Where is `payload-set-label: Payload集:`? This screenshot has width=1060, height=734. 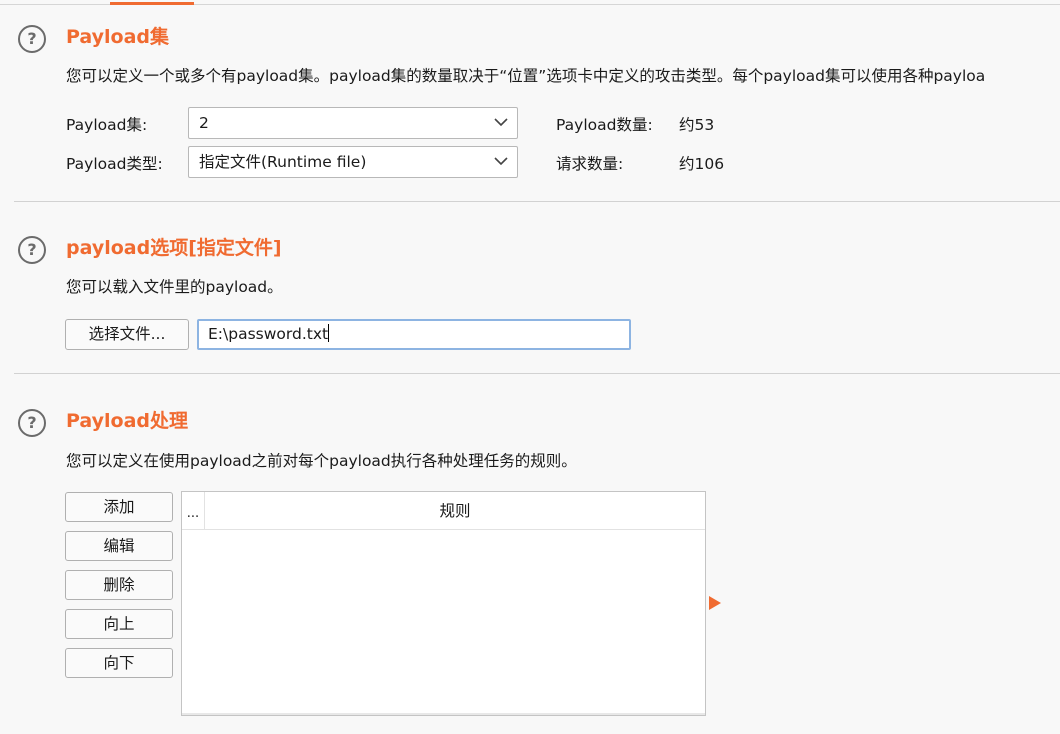
payload-set-label: Payload集: is located at coordinates (107, 125).